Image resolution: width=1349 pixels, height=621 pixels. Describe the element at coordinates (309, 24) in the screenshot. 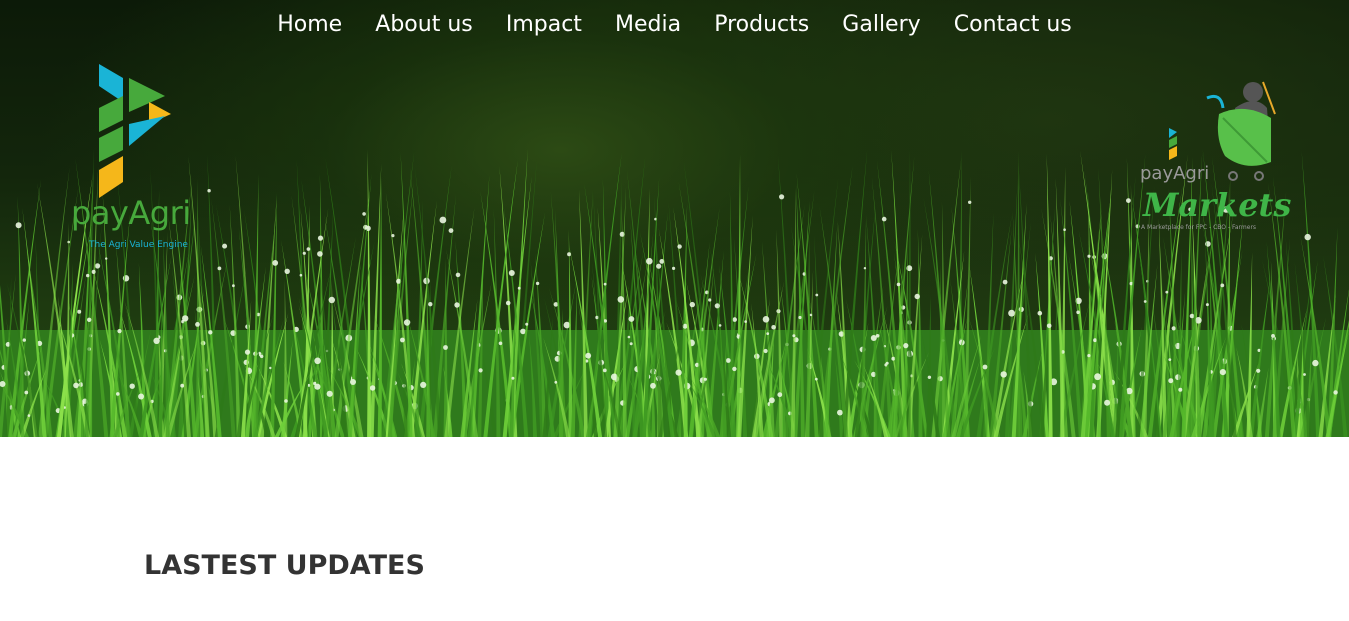

I see `nav-home: Home` at that location.